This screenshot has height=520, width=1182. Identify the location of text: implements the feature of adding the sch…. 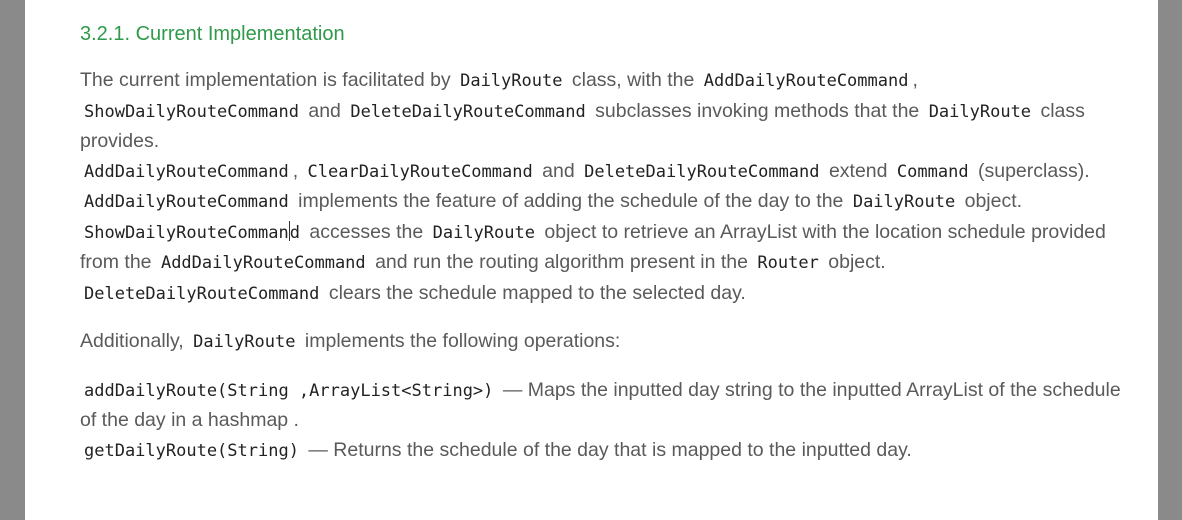
(571, 201).